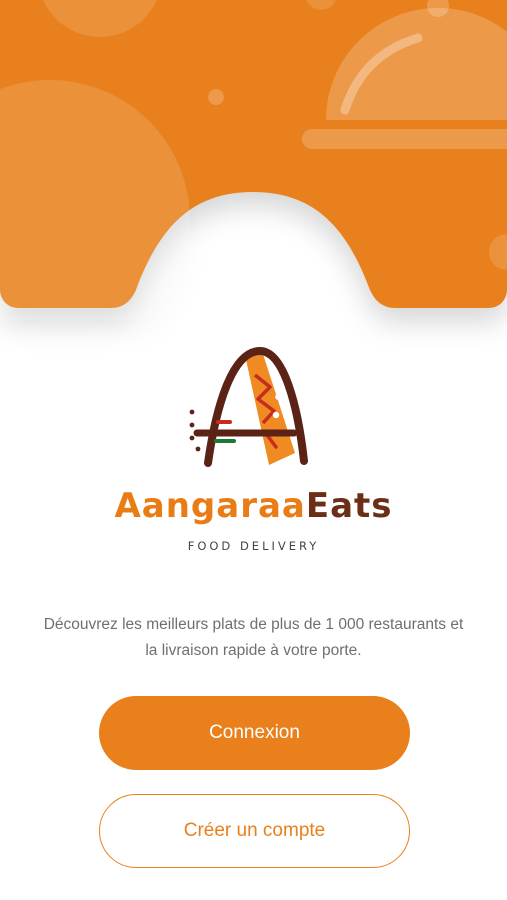  What do you see at coordinates (253, 546) in the screenshot?
I see `brand-tagline: FOOD DELIVERY` at bounding box center [253, 546].